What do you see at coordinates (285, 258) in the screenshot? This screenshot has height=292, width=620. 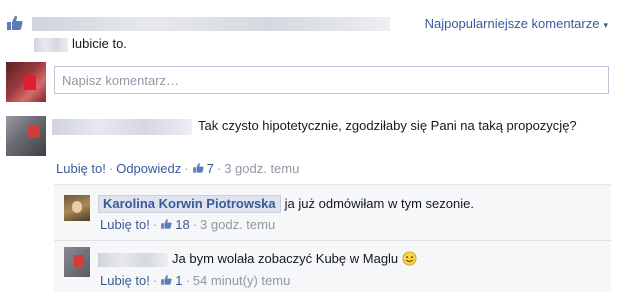 I see `reply-text: Ja bym wolała zobaczyć Kubę w Maglu` at bounding box center [285, 258].